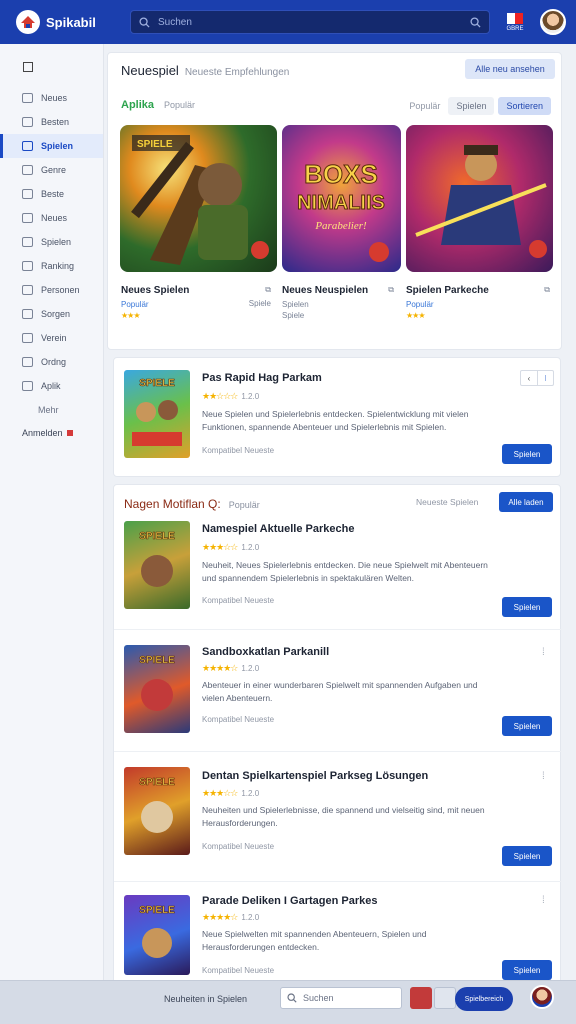 This screenshot has width=576, height=1024. Describe the element at coordinates (27, 98) in the screenshot. I see `home-icon` at that location.